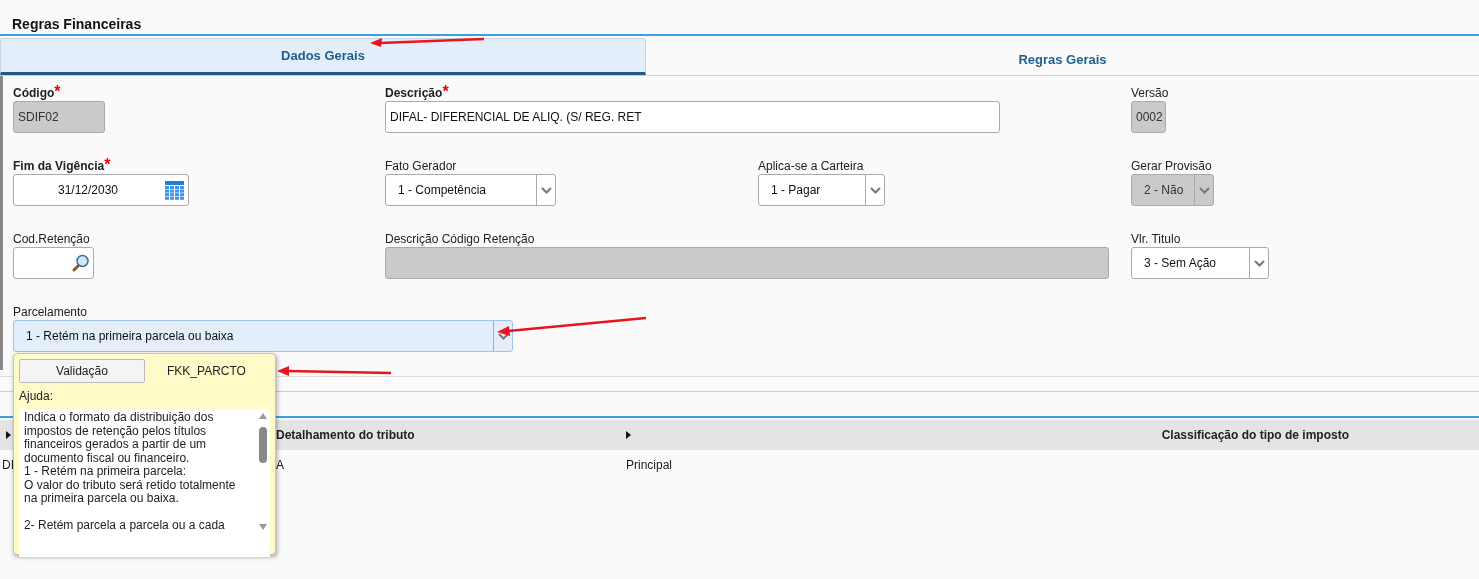 This screenshot has height=579, width=1479. What do you see at coordinates (323, 56) in the screenshot?
I see `tab: Dados Gerais` at bounding box center [323, 56].